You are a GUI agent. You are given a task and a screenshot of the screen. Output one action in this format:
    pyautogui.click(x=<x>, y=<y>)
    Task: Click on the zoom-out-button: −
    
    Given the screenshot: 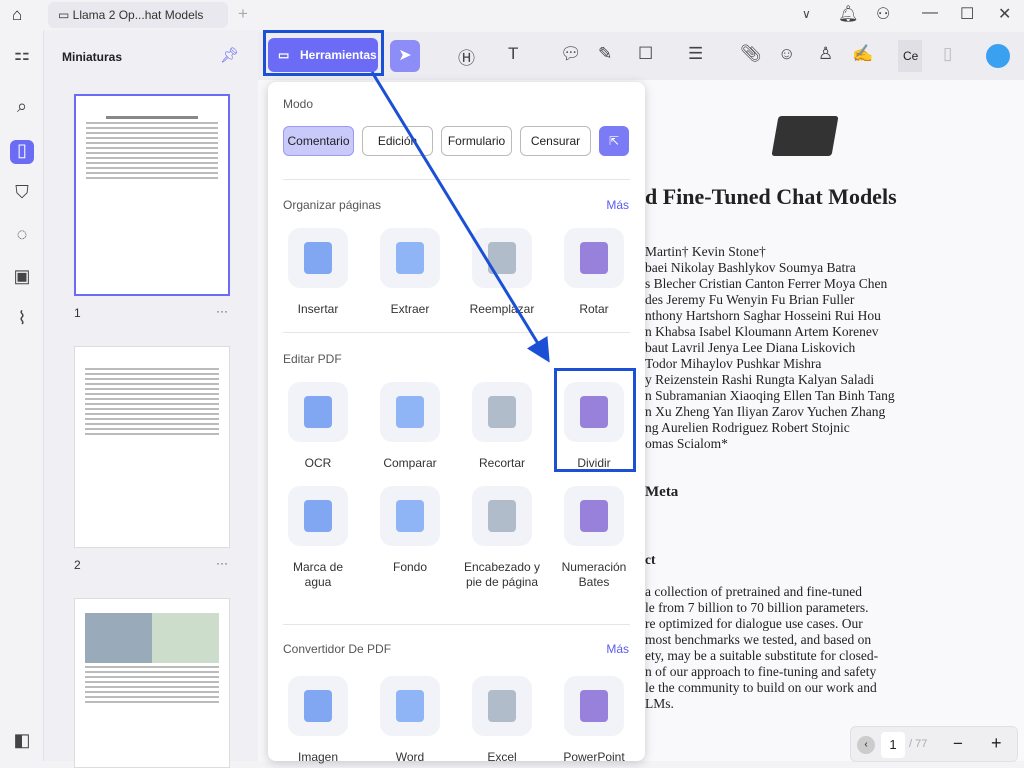 What is the action you would take?
    pyautogui.click(x=958, y=744)
    